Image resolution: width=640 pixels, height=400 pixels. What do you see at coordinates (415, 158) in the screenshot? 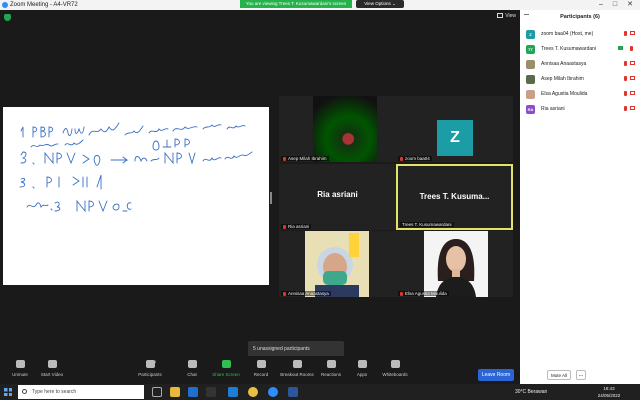
I see `tile-name: zoom baa04` at bounding box center [415, 158].